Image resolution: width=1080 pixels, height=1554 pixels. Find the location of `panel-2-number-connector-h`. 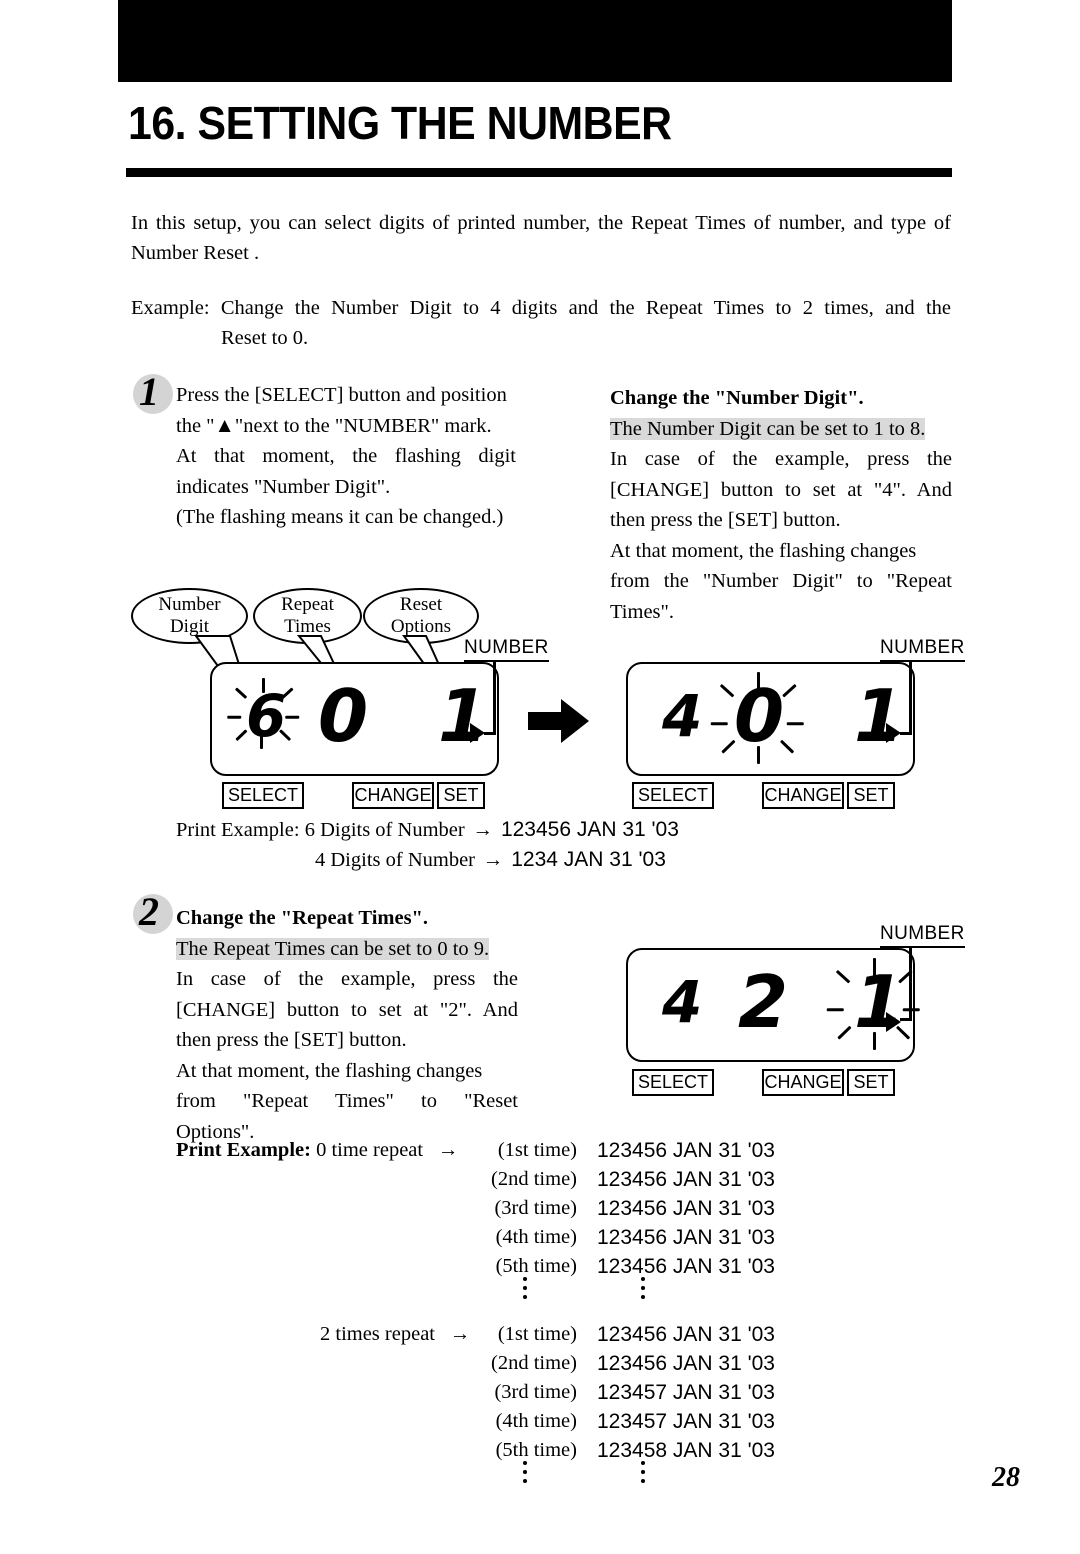

panel-2-number-connector-h is located at coordinates (906, 733).